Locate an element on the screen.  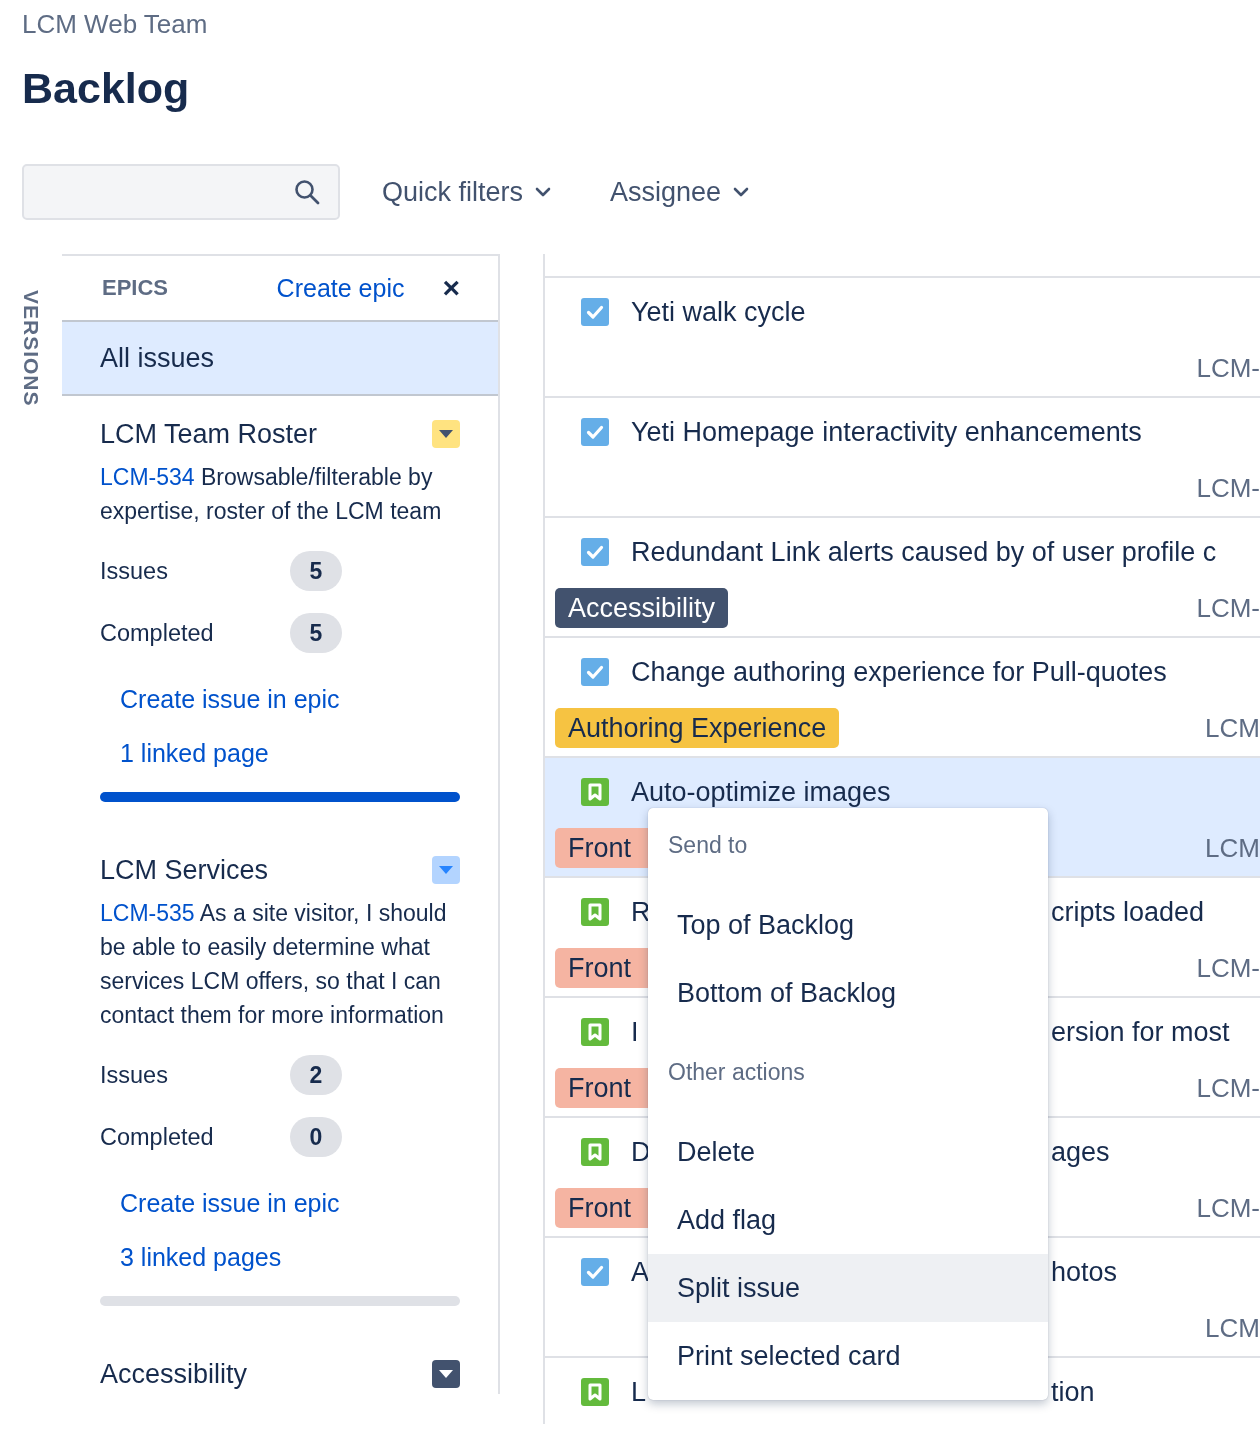
issue-title: cripts loaded is located at coordinates (1128, 912).